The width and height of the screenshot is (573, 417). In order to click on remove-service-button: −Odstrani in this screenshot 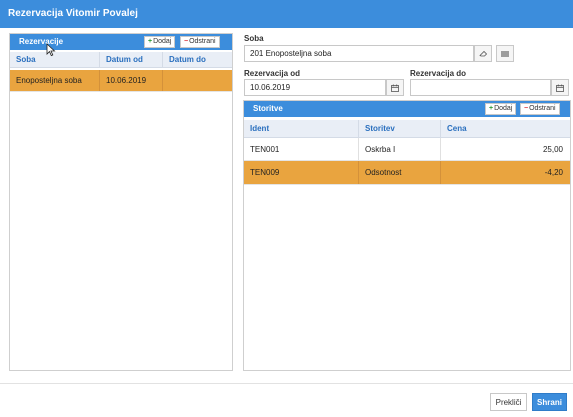, I will do `click(540, 109)`.